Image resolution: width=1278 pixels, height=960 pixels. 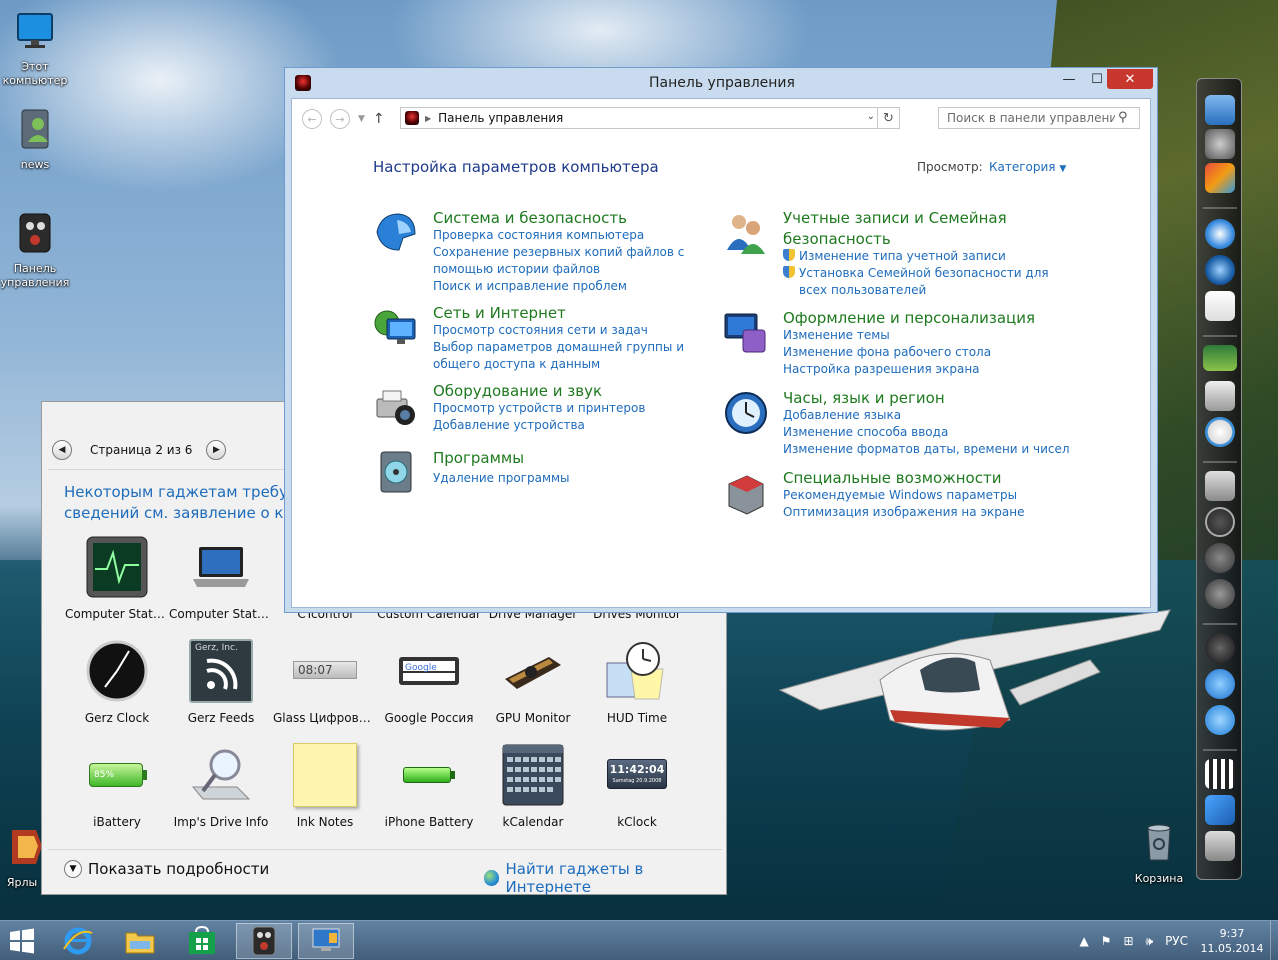 What do you see at coordinates (1220, 558) in the screenshot?
I see `twitter-icon` at bounding box center [1220, 558].